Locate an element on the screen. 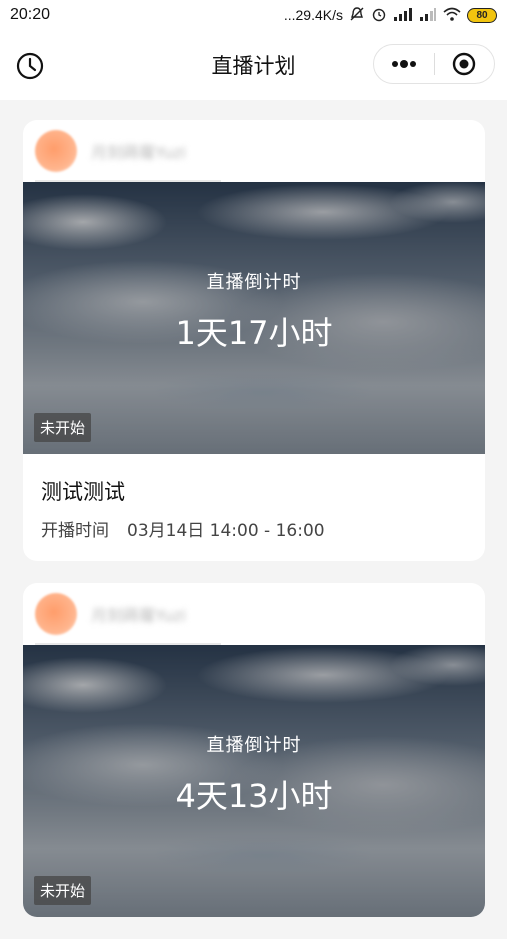 The image size is (507, 939). status-icons: ...29.4K/s 80 is located at coordinates (390, 15).